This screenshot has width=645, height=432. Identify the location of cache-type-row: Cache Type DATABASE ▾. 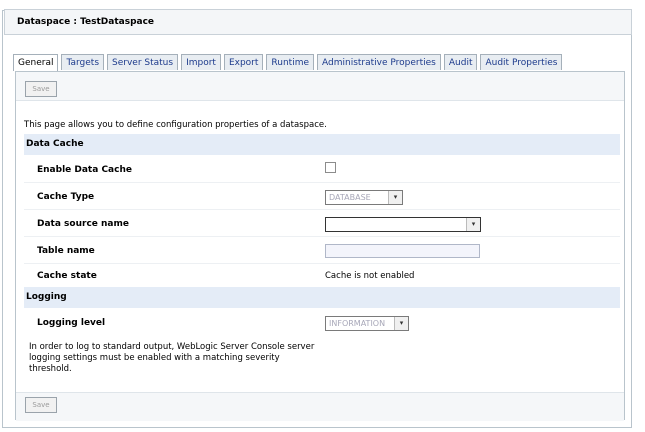
(322, 197).